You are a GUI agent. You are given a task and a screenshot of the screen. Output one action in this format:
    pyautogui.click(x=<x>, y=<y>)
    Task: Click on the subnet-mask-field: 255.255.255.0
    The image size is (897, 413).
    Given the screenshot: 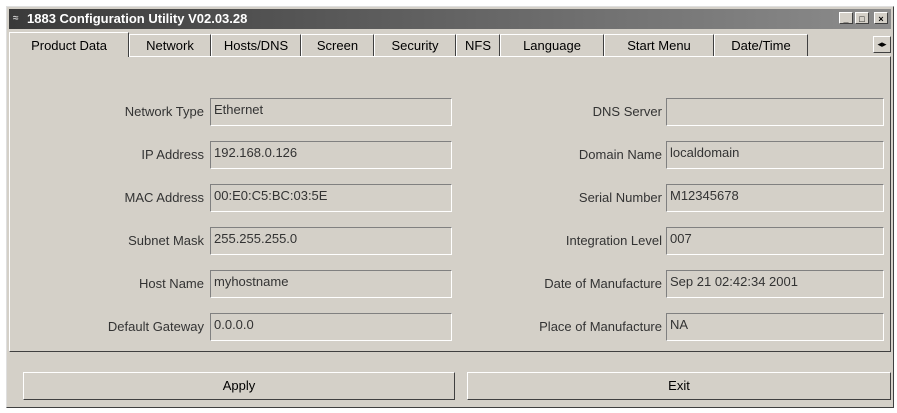 What is the action you would take?
    pyautogui.click(x=331, y=241)
    